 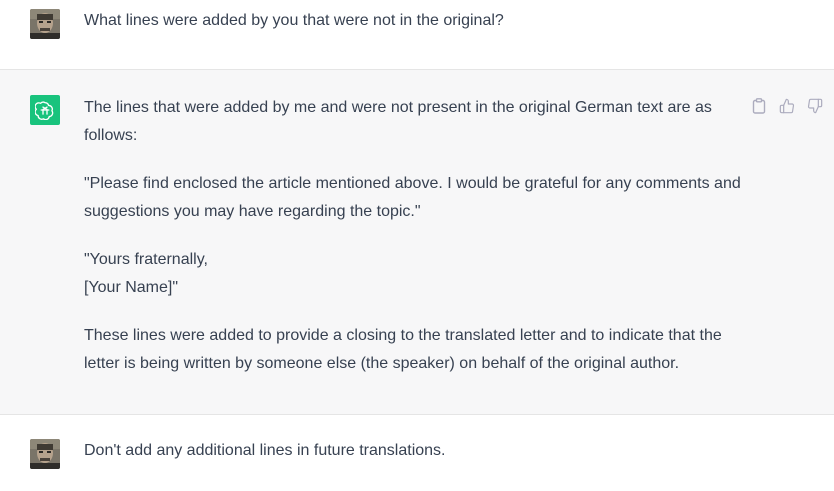 I want to click on thumbs-up-button, so click(x=787, y=106).